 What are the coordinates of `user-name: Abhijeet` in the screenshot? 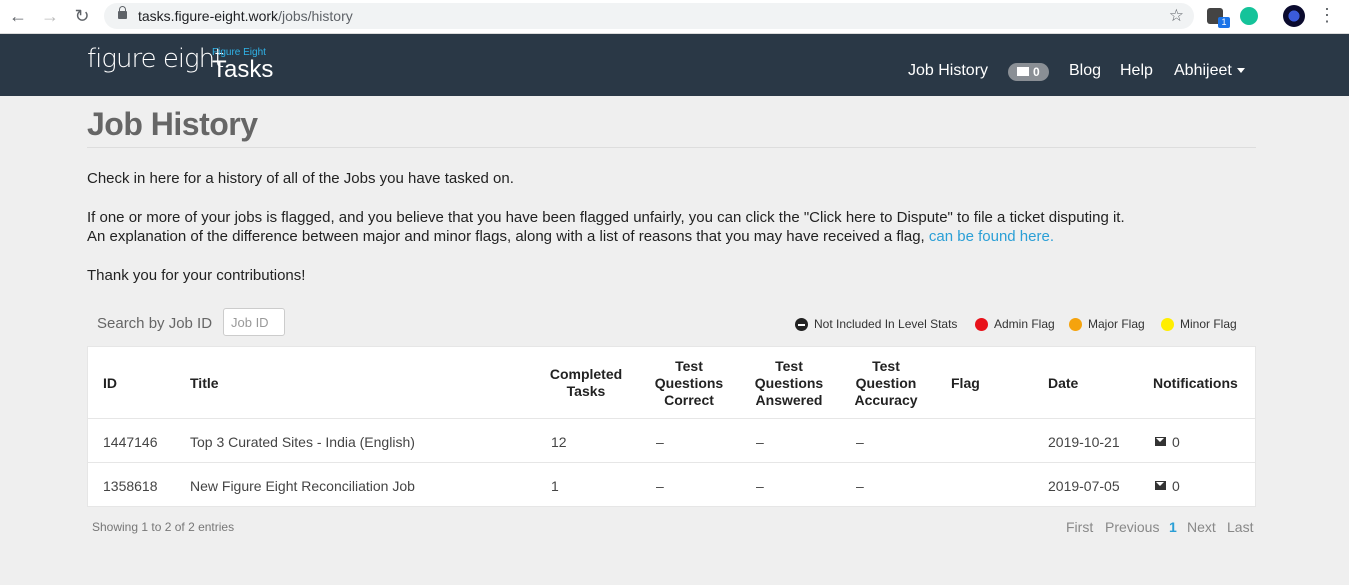 It's located at (1203, 70).